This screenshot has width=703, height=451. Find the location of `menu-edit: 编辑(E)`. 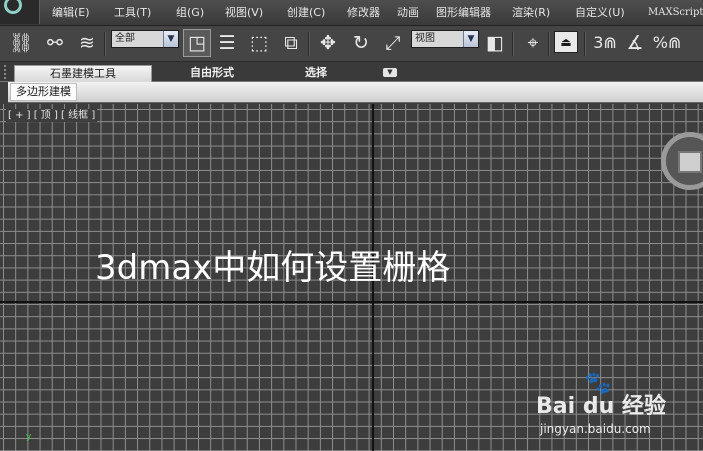

menu-edit: 编辑(E) is located at coordinates (71, 13).